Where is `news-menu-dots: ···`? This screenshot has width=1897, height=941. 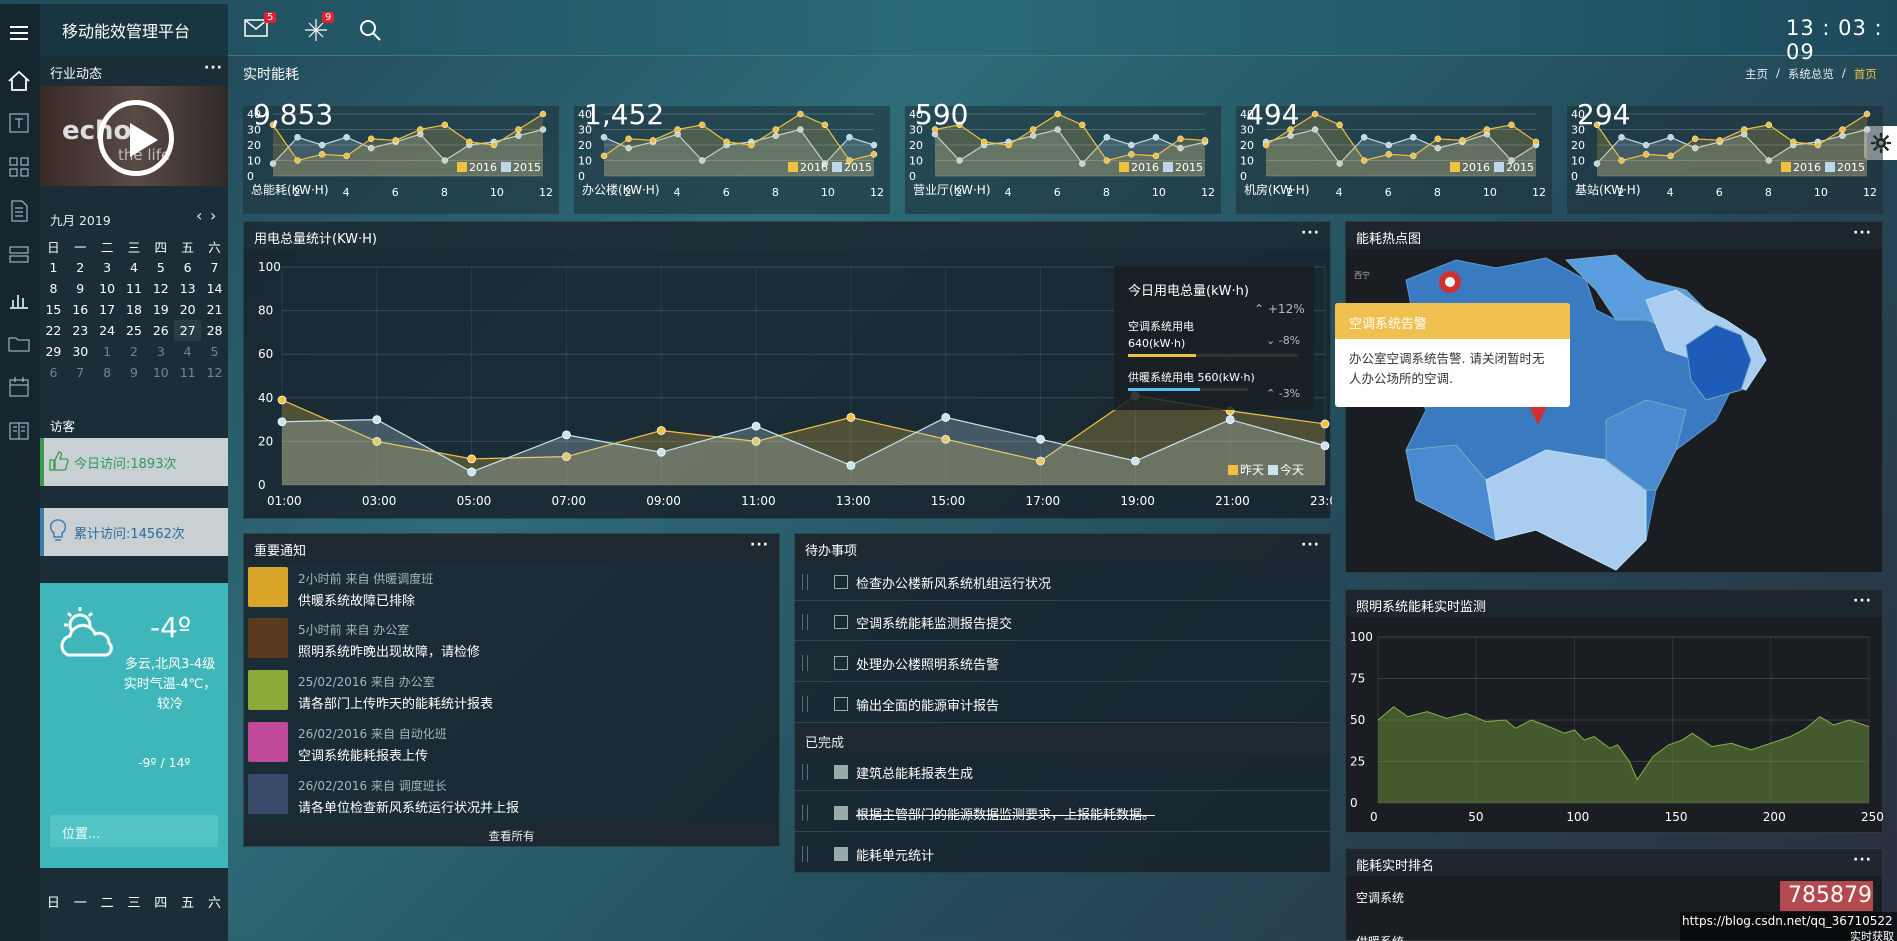 news-menu-dots: ··· is located at coordinates (213, 68).